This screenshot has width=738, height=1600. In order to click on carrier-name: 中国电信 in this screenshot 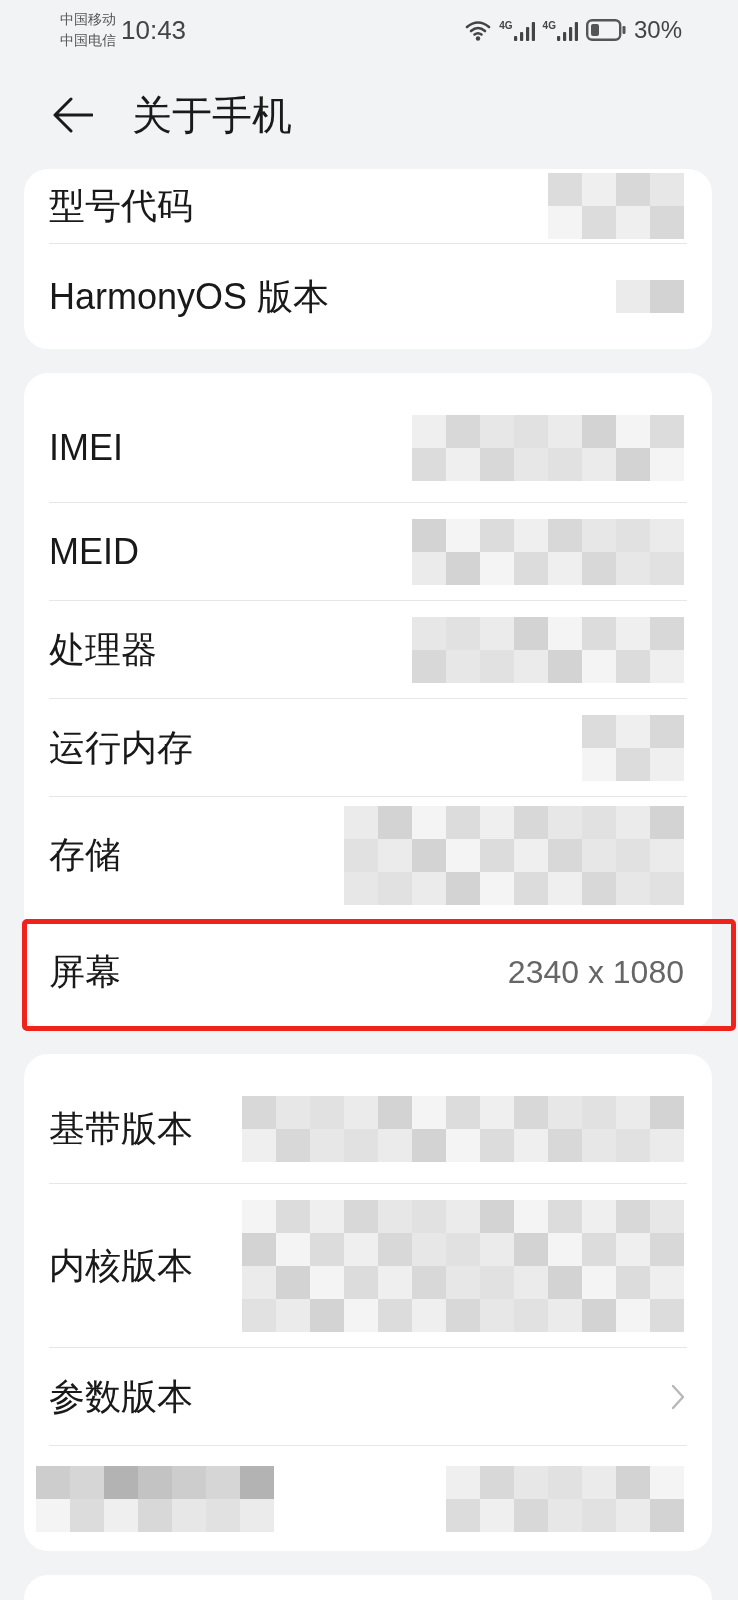, I will do `click(88, 40)`.